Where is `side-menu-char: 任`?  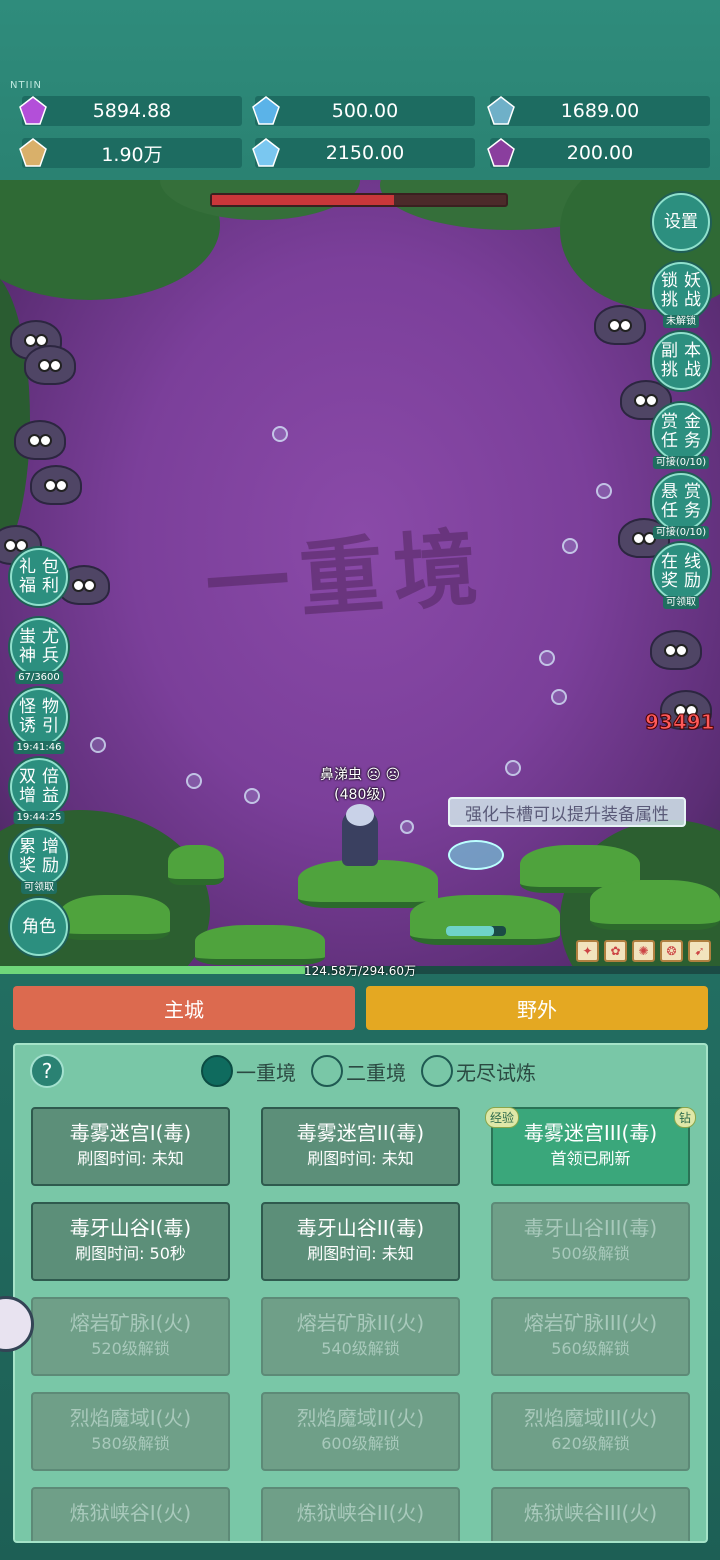 side-menu-char: 任 is located at coordinates (669, 511).